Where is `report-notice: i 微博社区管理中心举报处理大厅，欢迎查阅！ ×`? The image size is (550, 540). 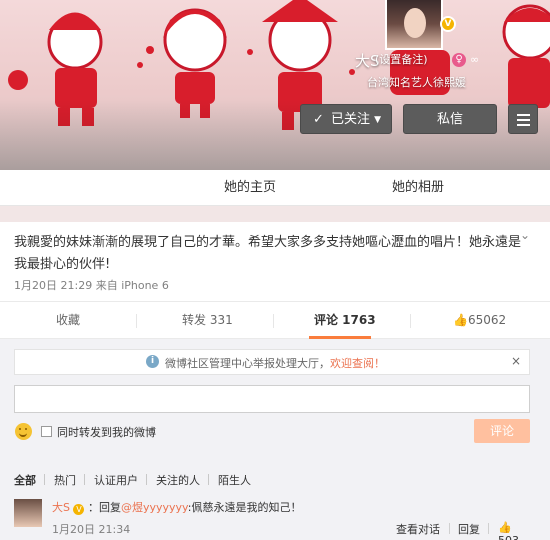
report-notice: i 微博社区管理中心举报处理大厅，欢迎查阅！ × is located at coordinates (272, 362).